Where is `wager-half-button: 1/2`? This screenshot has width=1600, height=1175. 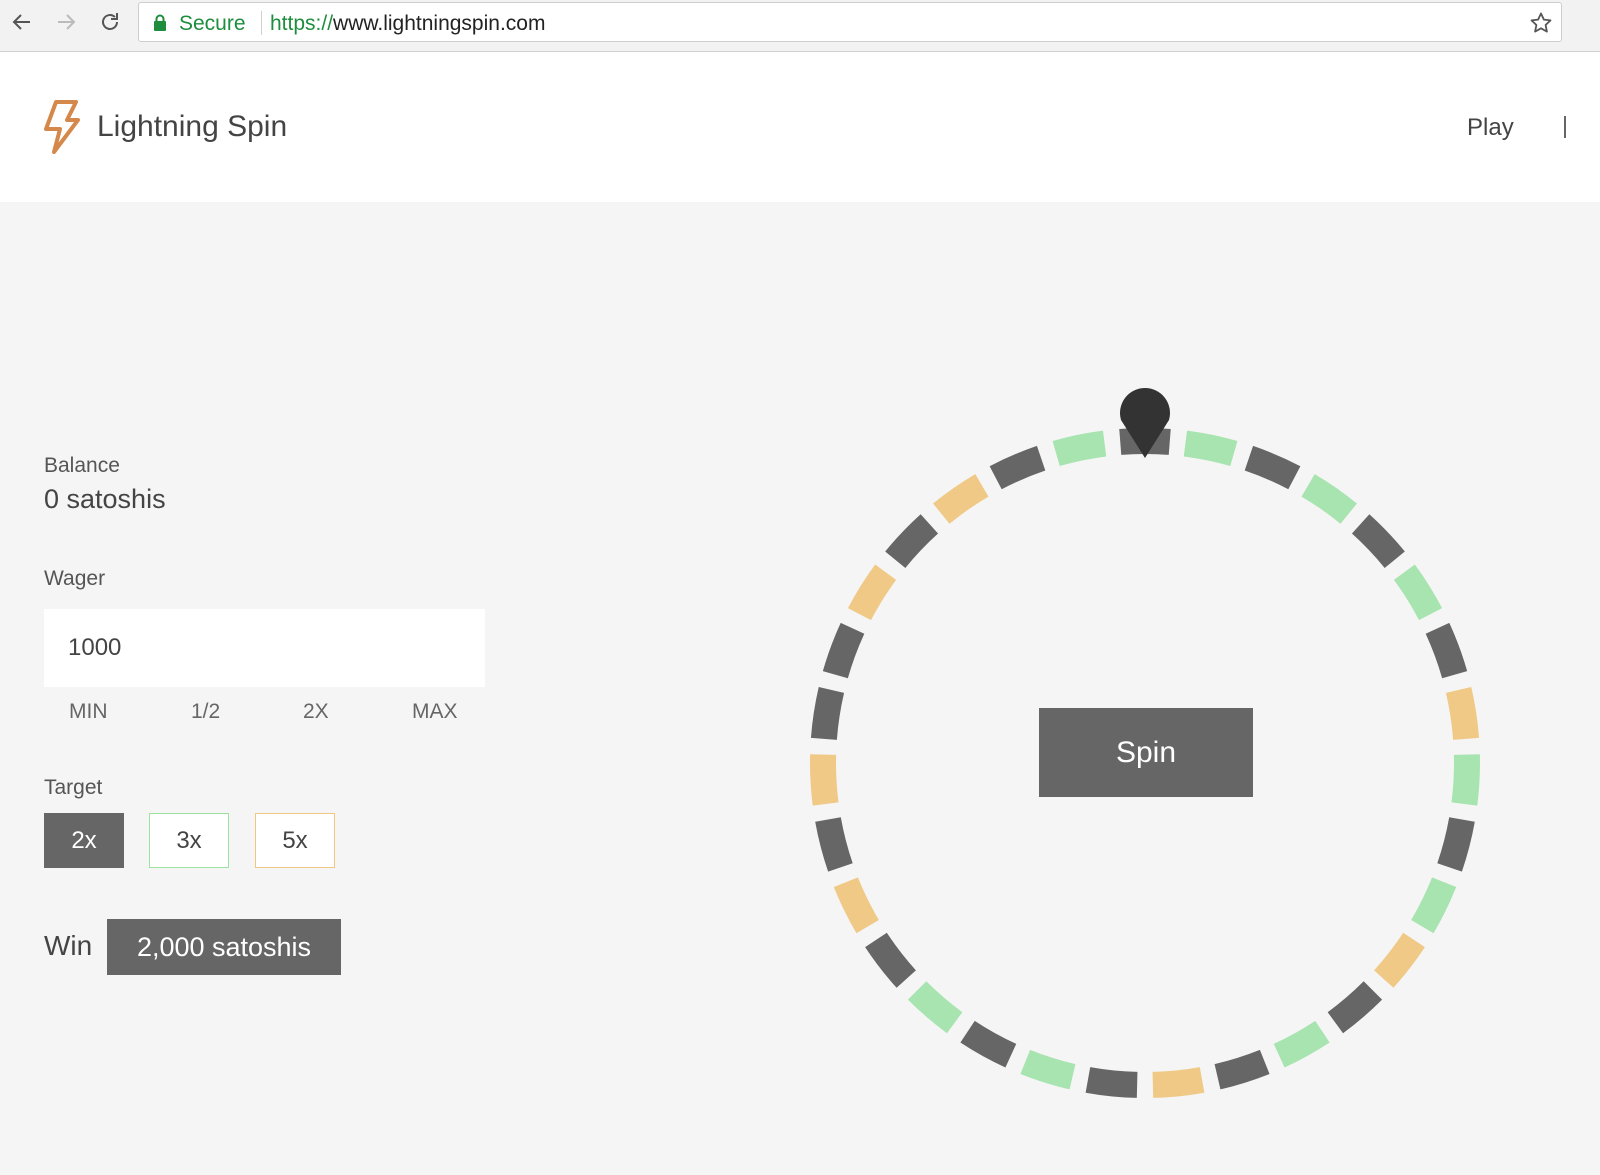
wager-half-button: 1/2 is located at coordinates (205, 712).